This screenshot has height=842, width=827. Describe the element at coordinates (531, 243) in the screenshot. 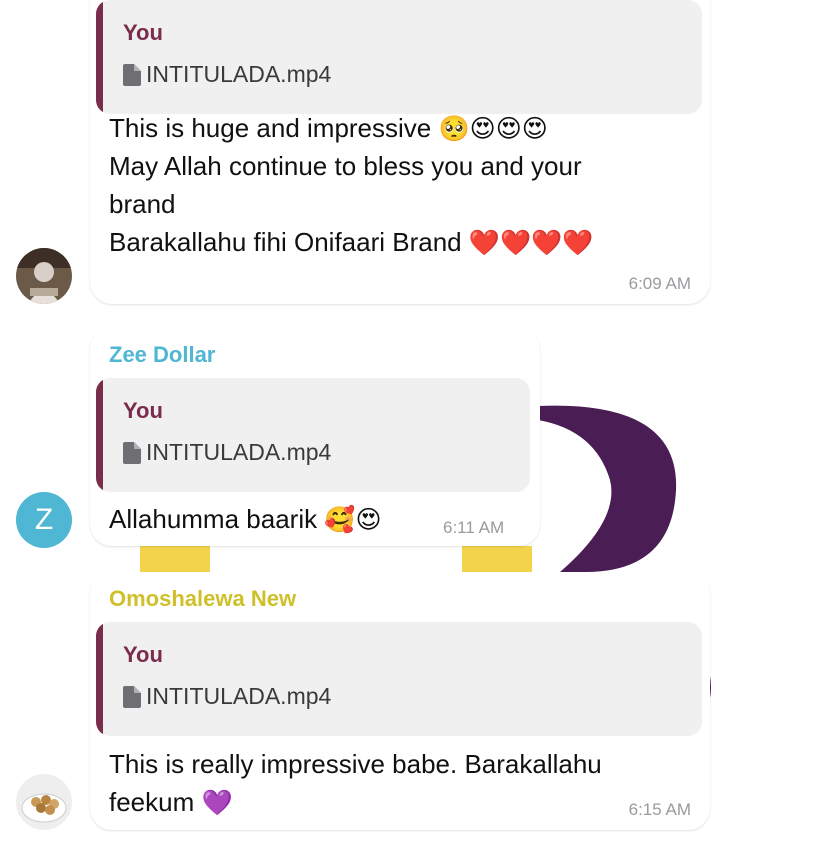

I see `emoji-group: ❤️❤️❤️❤️` at that location.